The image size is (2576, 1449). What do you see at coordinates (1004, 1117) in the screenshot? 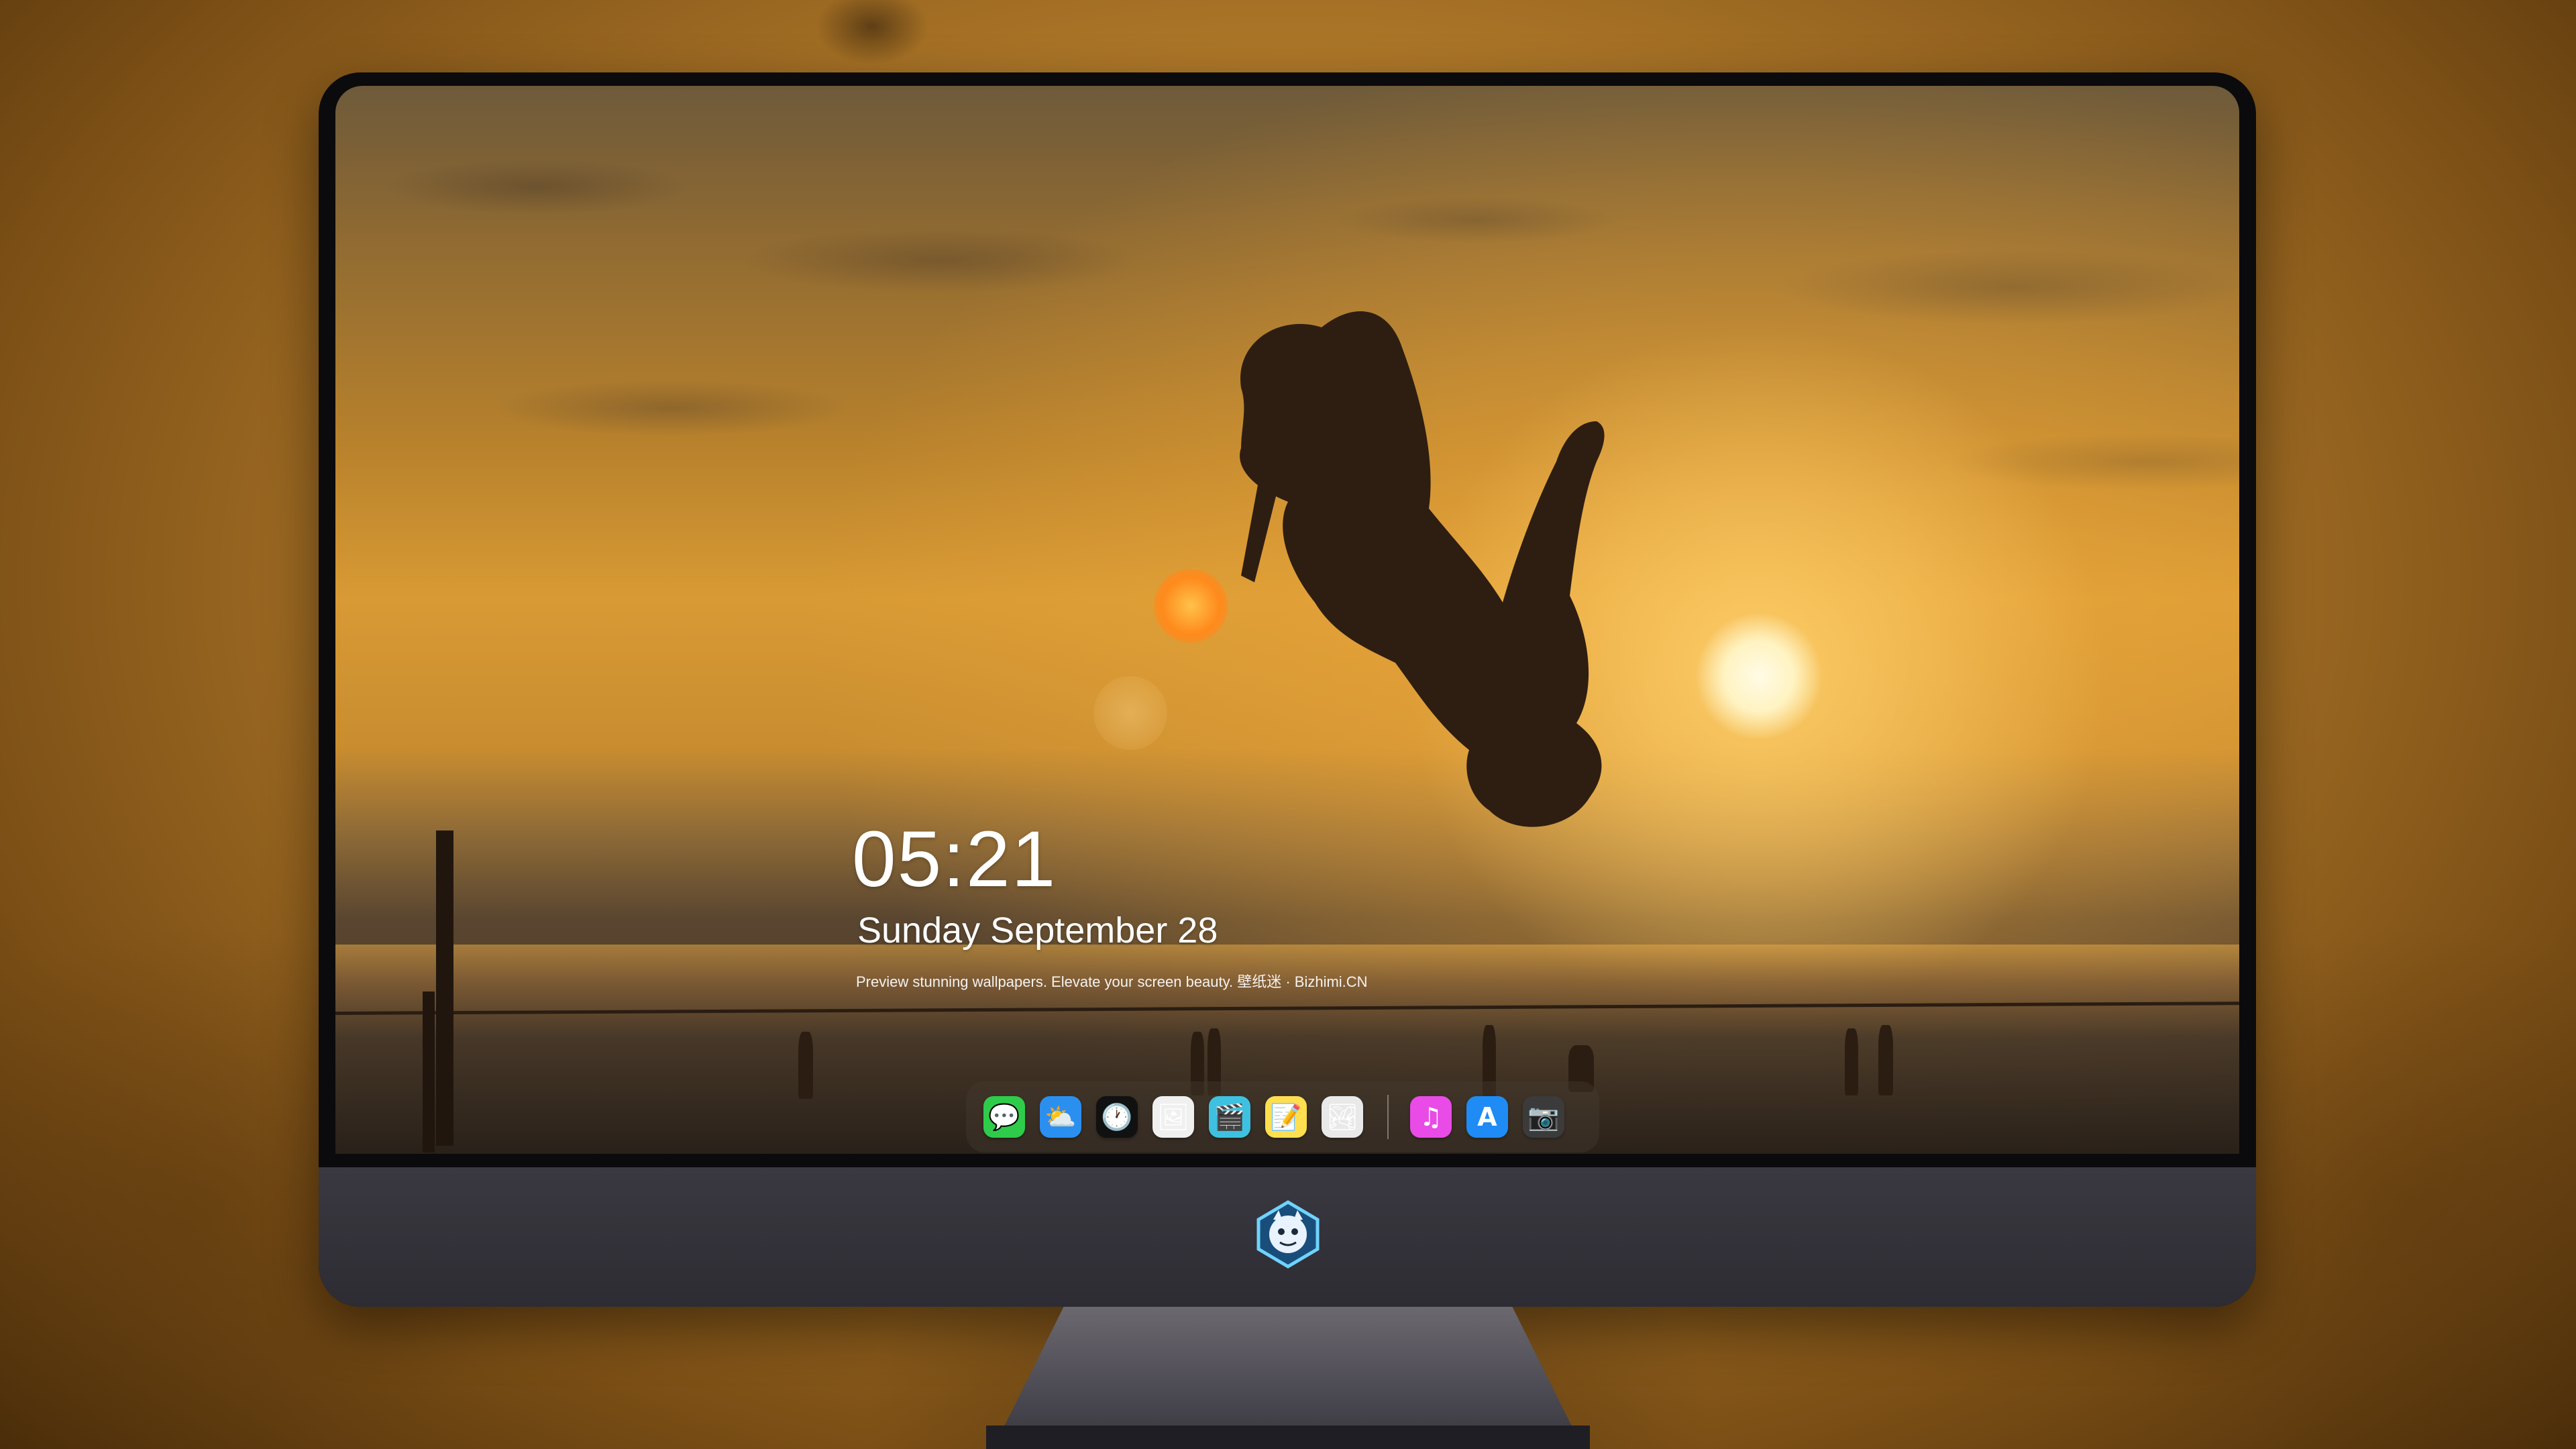
I see `messages-icon: 💬` at bounding box center [1004, 1117].